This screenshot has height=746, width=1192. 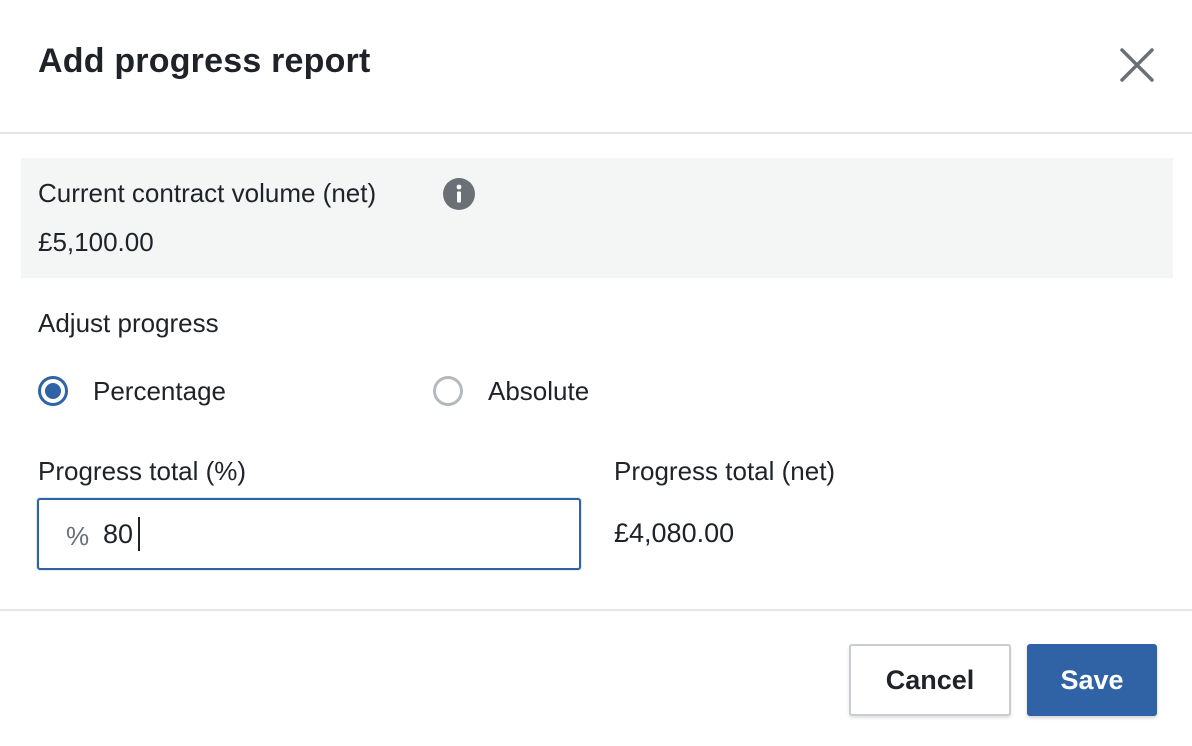 What do you see at coordinates (207, 193) in the screenshot?
I see `contract-volume-label: Current contract volume (net)` at bounding box center [207, 193].